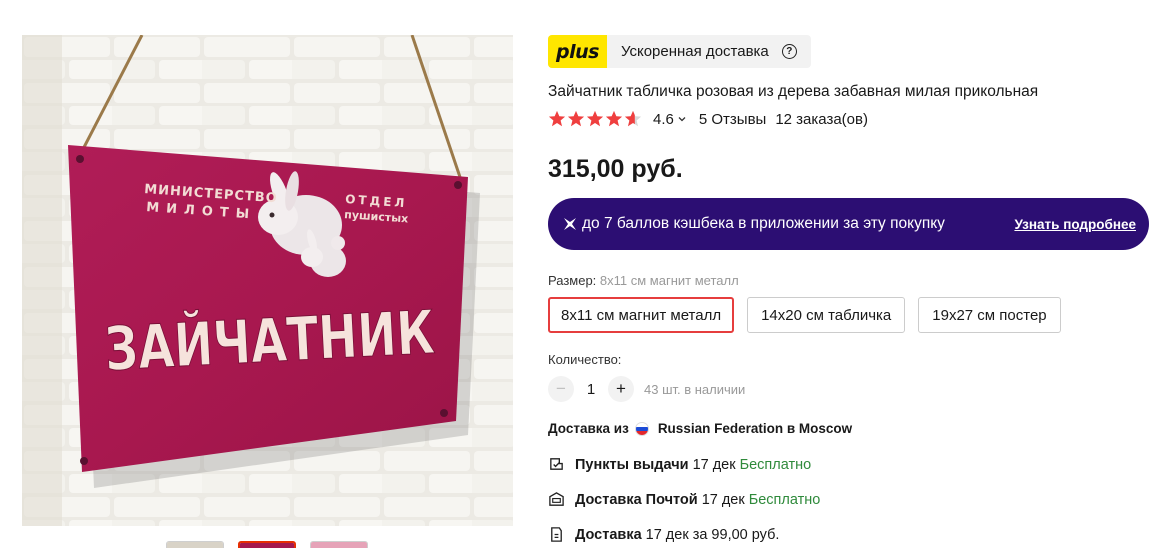 This screenshot has width=1160, height=548. Describe the element at coordinates (1075, 224) in the screenshot. I see `learn-more-link: Узнать подробнее` at that location.